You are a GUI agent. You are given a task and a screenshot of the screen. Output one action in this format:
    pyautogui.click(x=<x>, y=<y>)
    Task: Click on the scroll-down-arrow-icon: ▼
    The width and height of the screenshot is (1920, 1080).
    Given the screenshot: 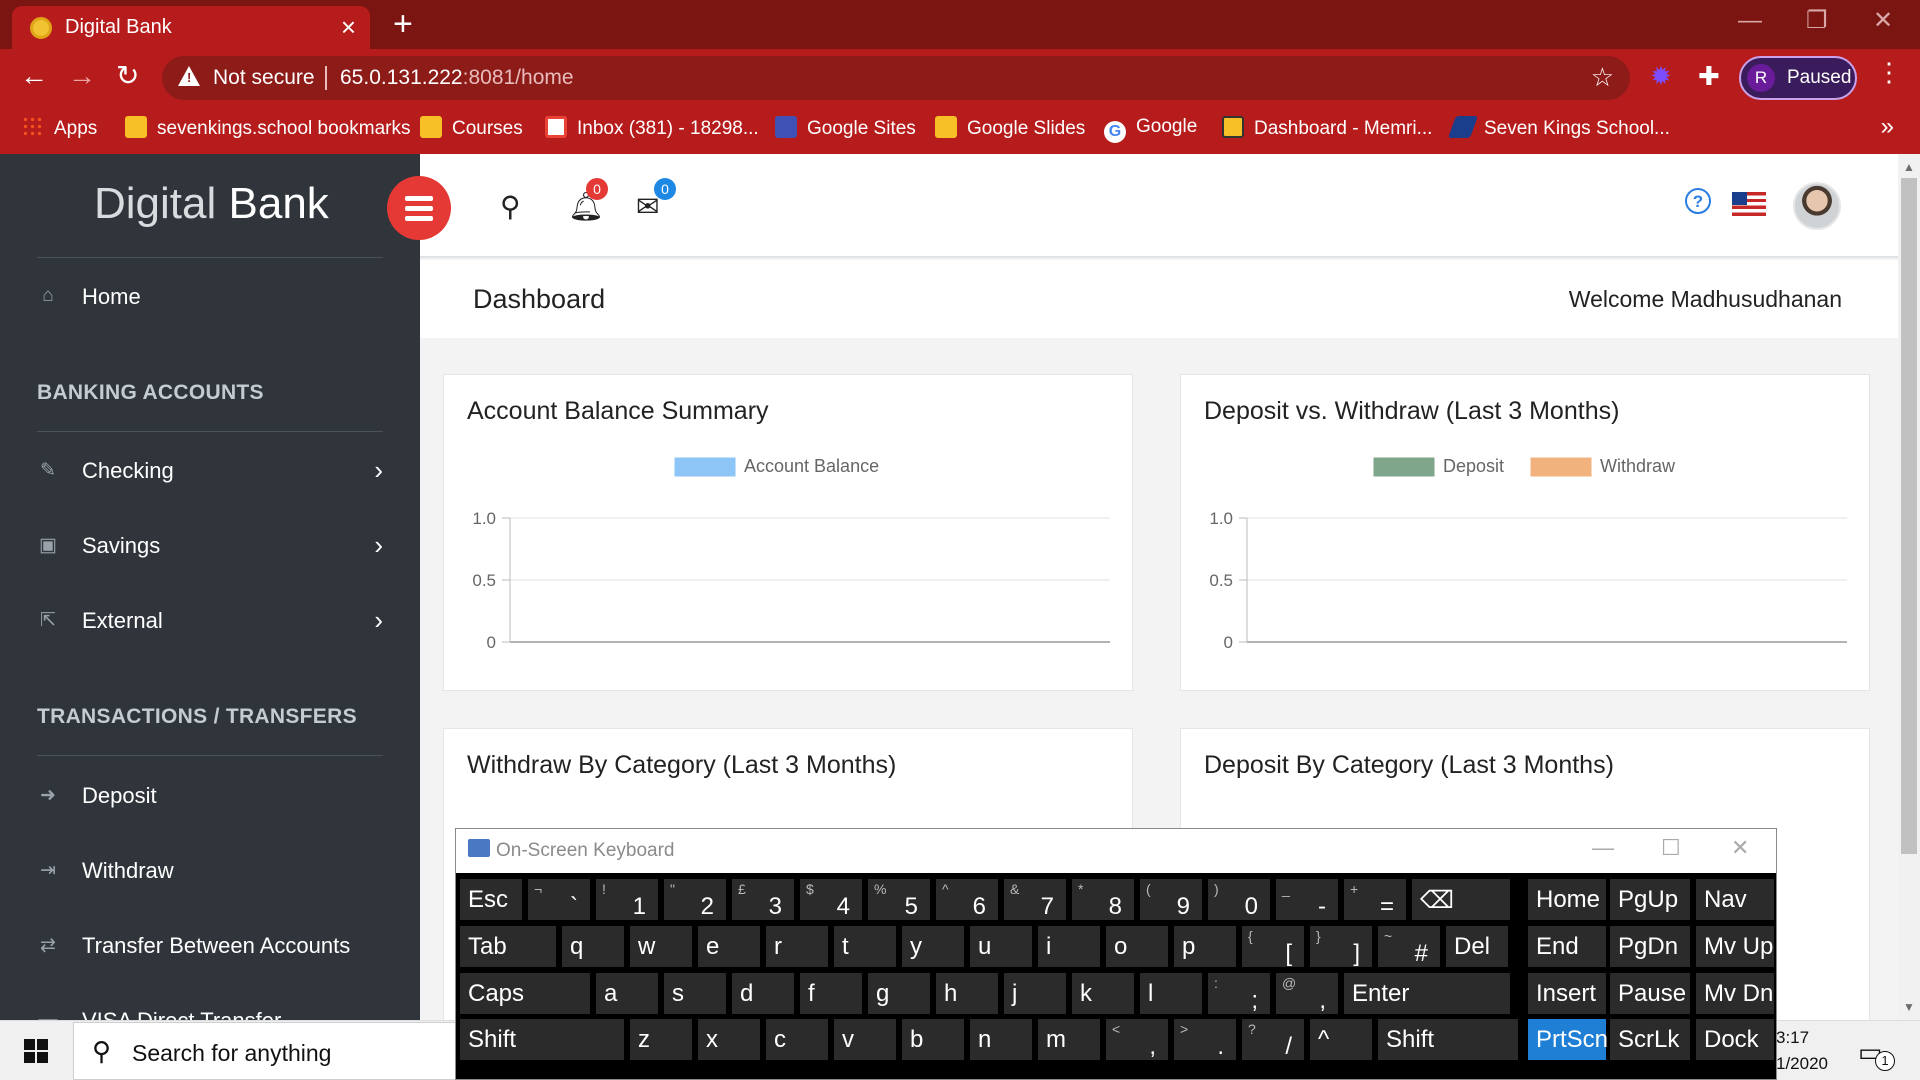 What is the action you would take?
    pyautogui.click(x=1909, y=1007)
    